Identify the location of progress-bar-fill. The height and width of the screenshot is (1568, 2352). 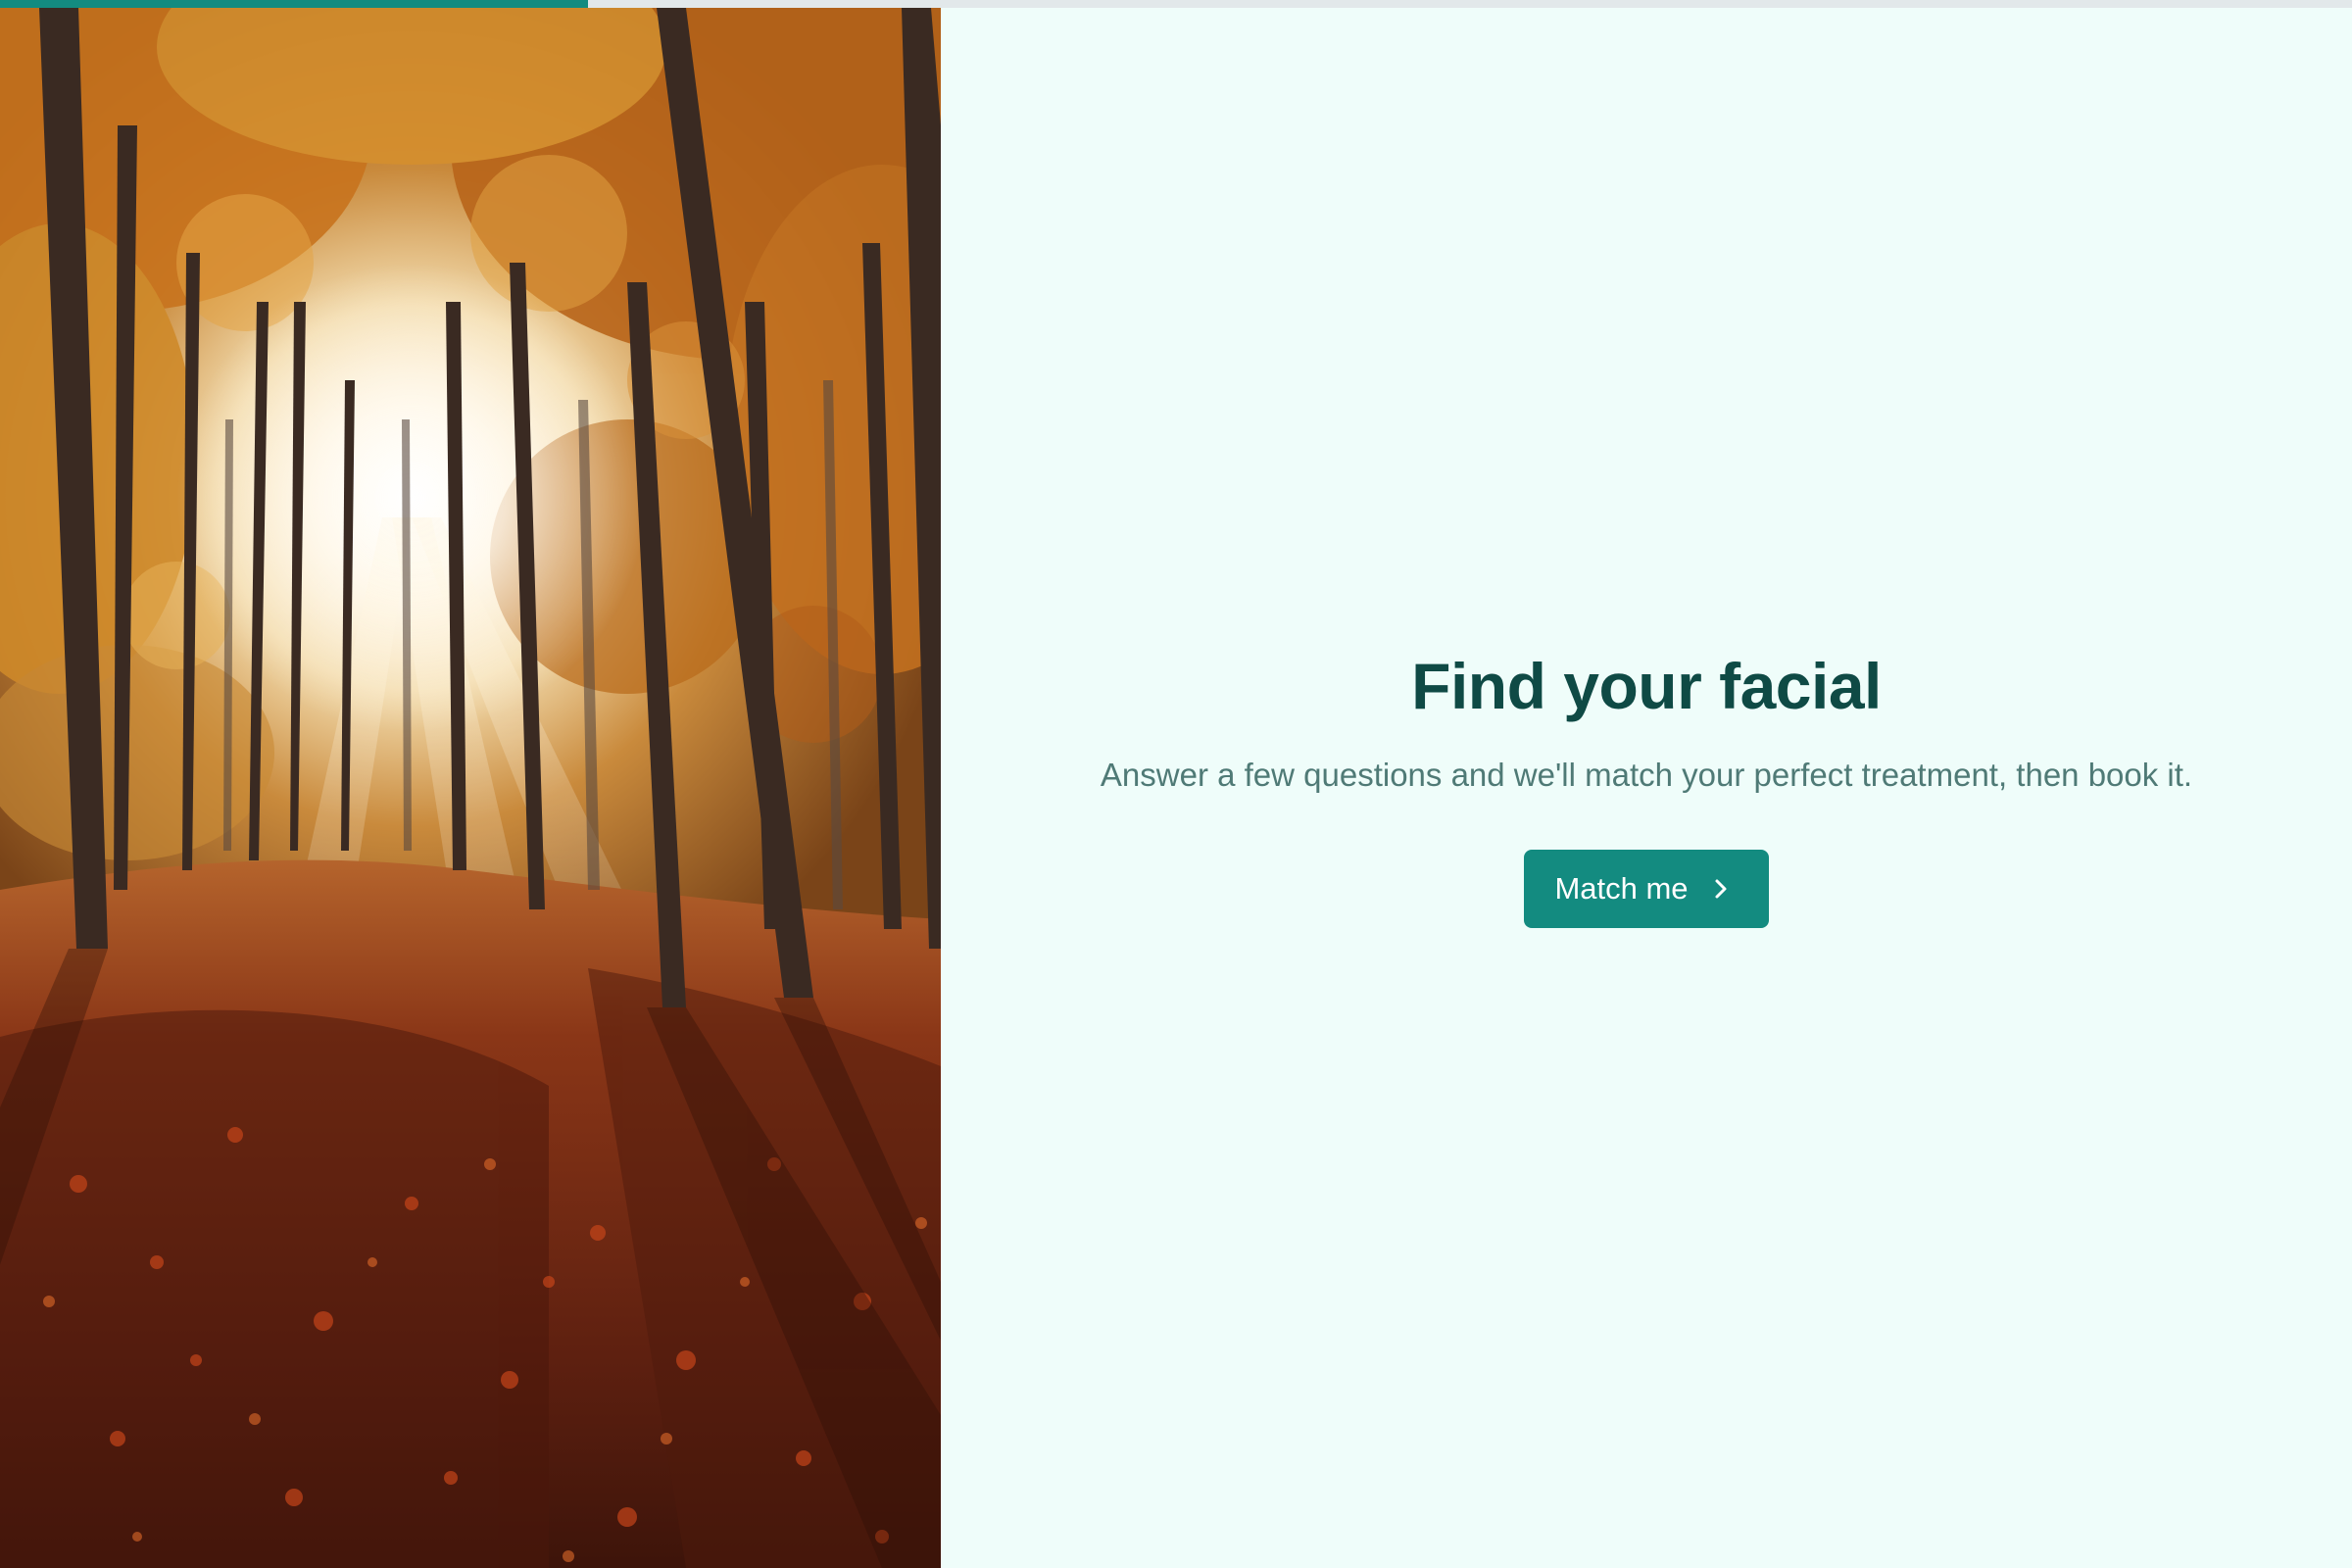
(294, 4).